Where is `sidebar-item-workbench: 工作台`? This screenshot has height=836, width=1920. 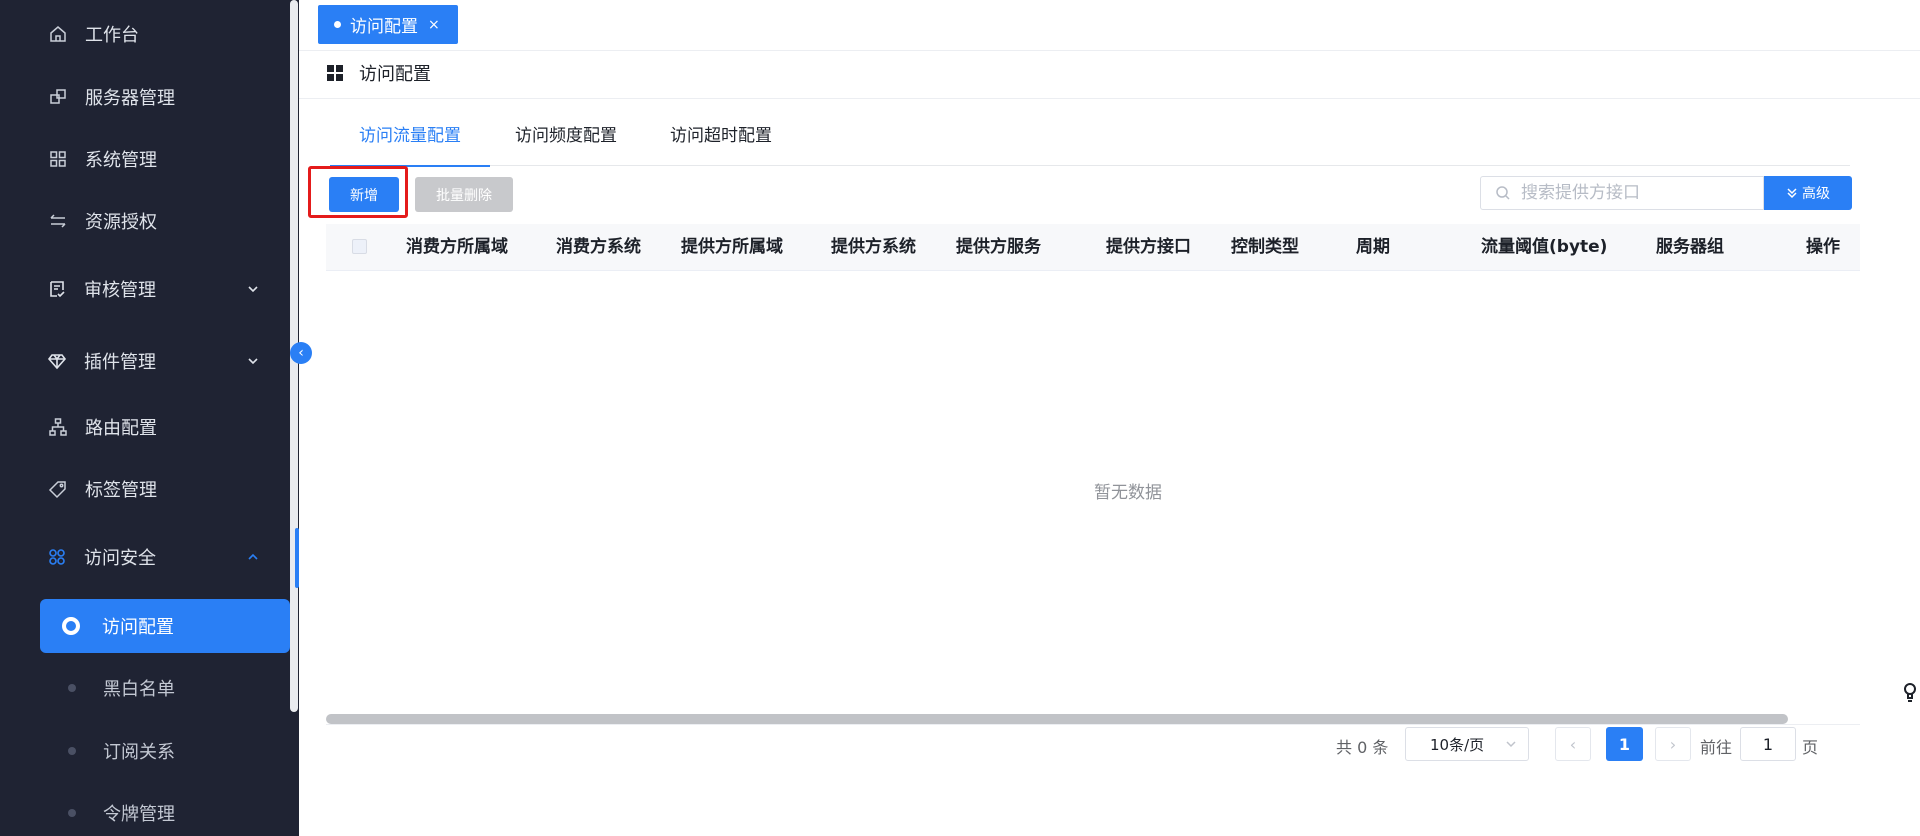
sidebar-item-workbench: 工作台 is located at coordinates (145, 34).